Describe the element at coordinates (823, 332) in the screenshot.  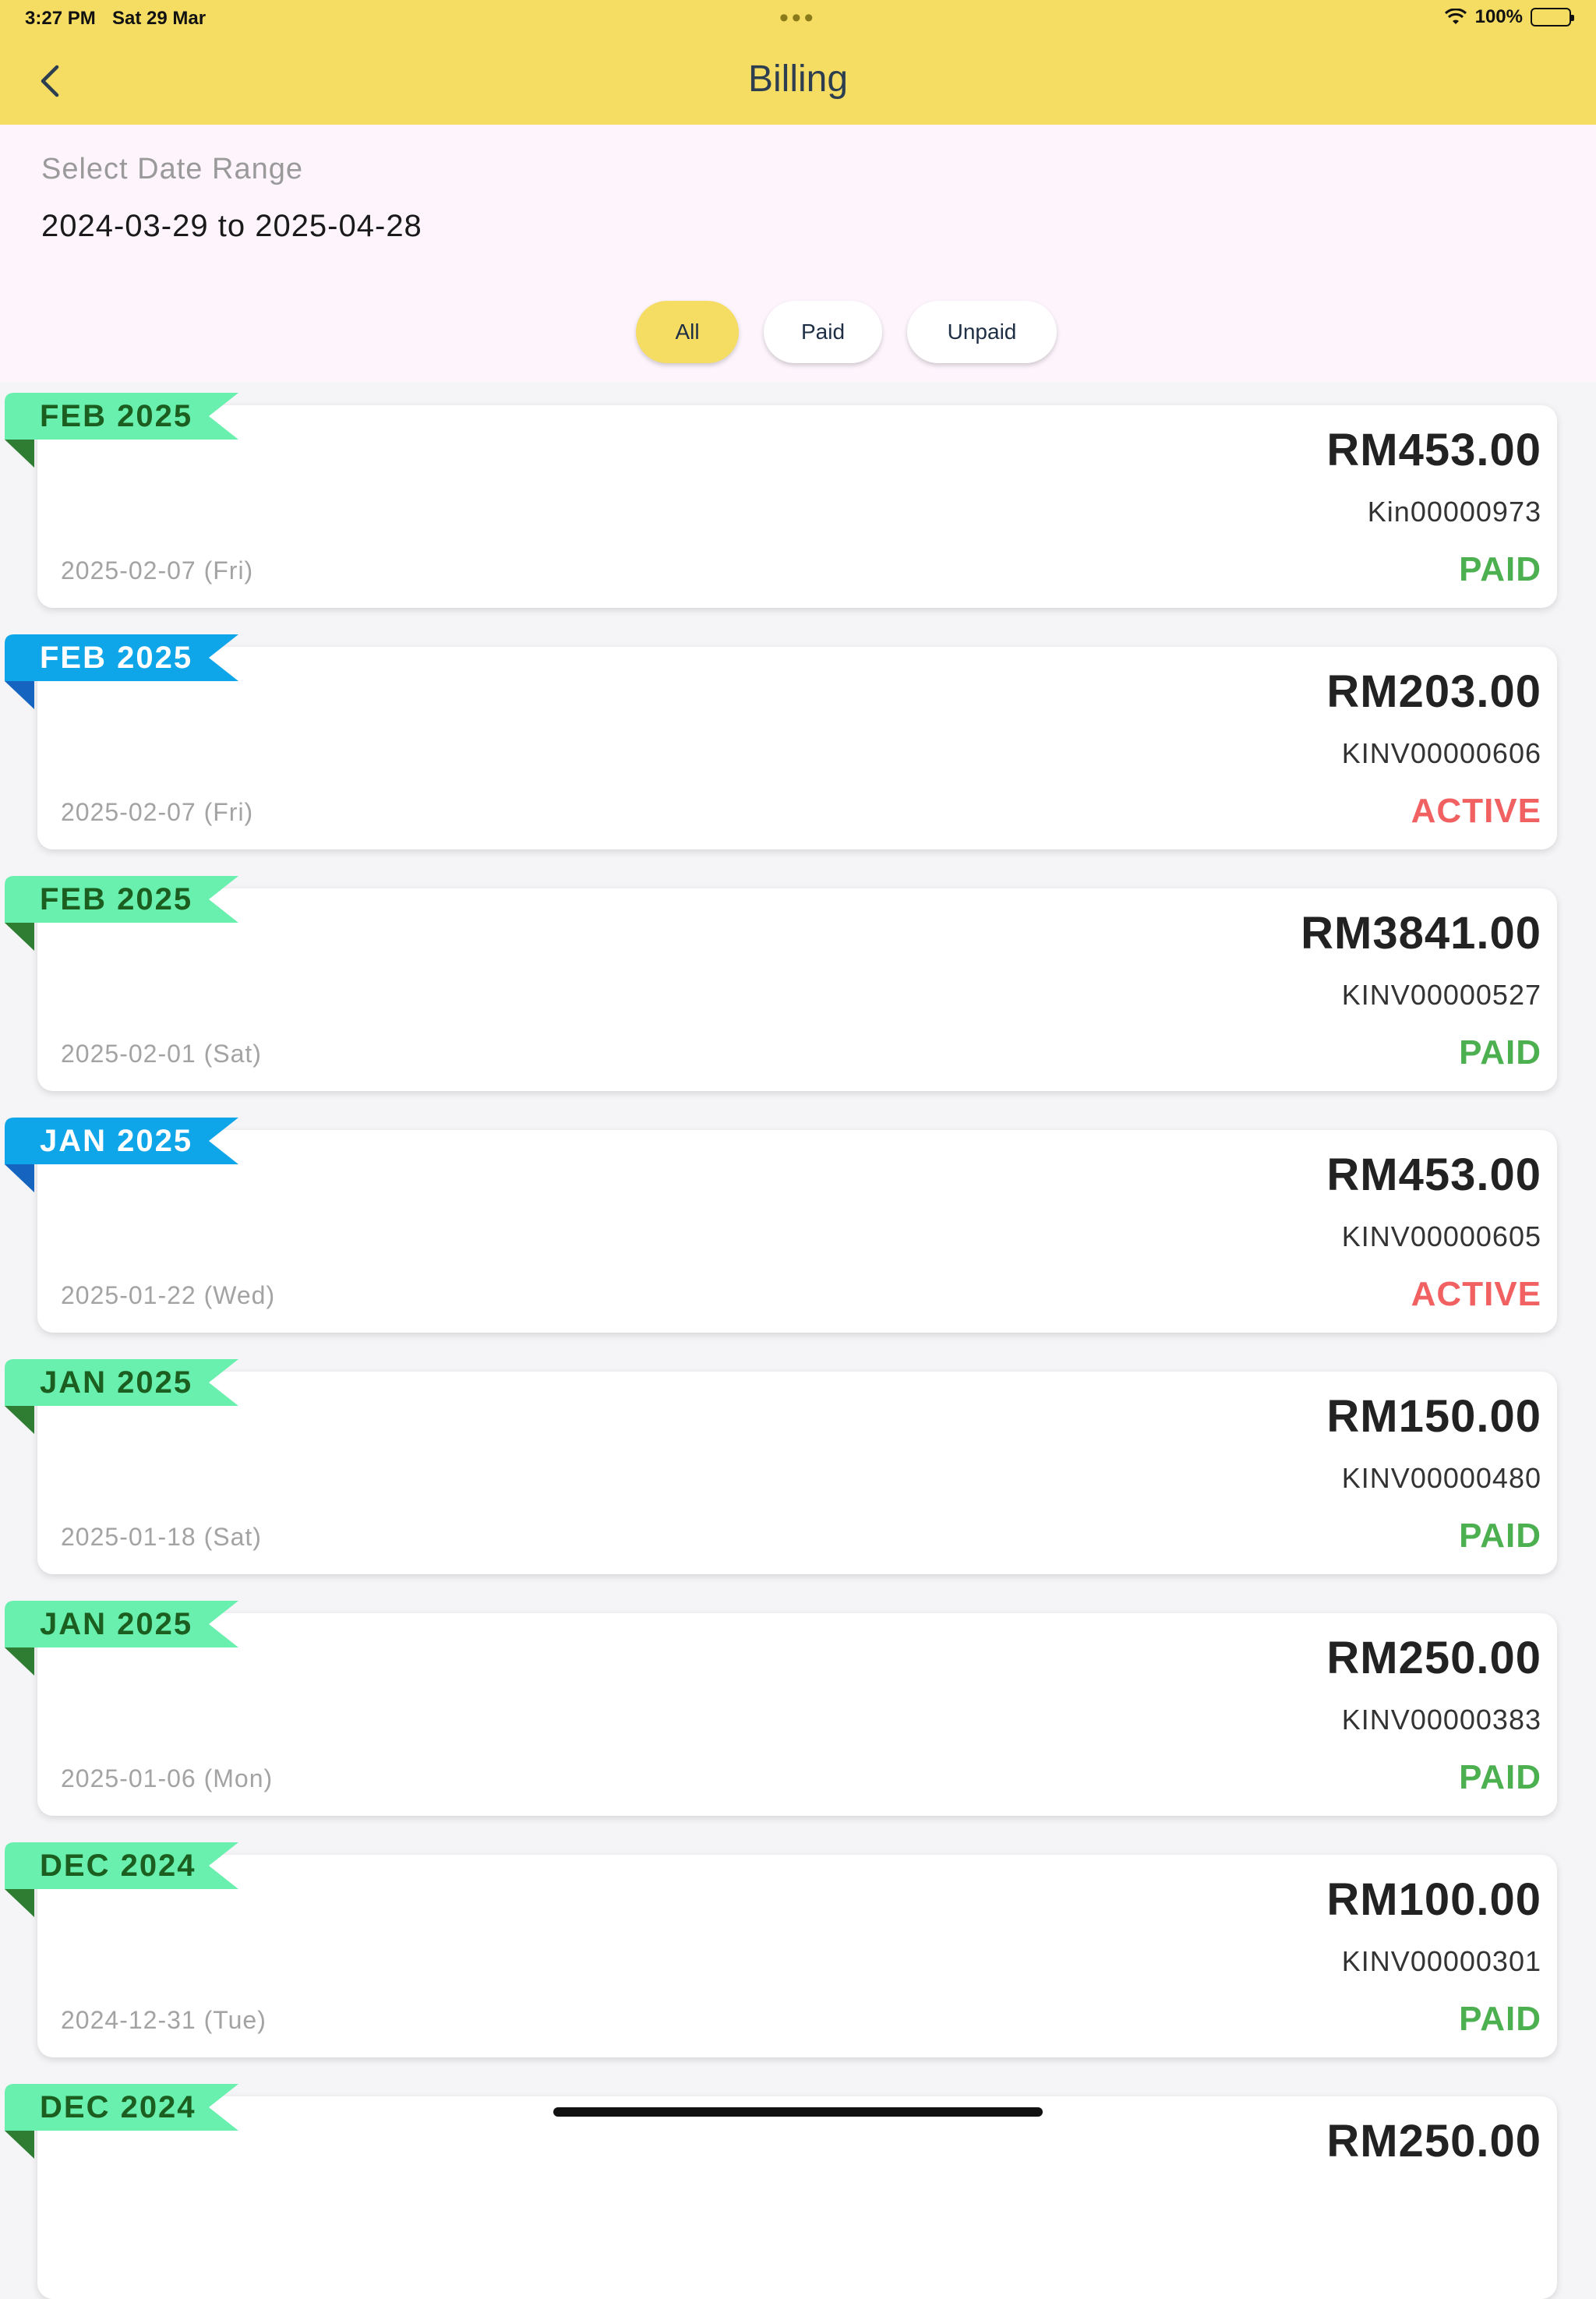
I see `filter-chip-paid: Paid` at that location.